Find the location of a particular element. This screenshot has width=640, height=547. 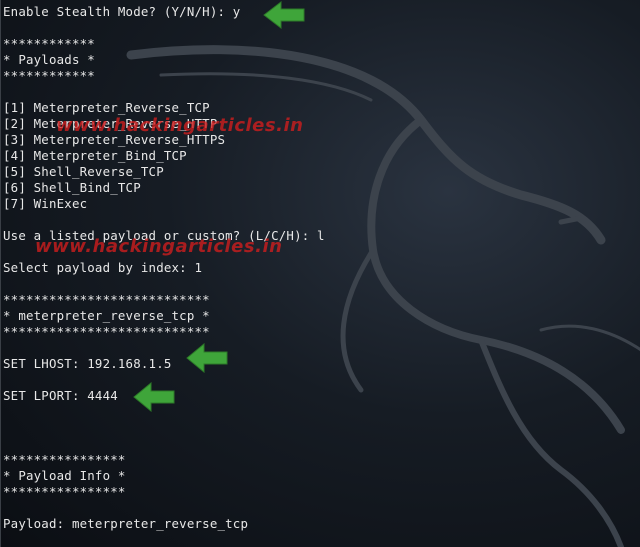

terminal-line: * Payload Info * is located at coordinates (64, 475).